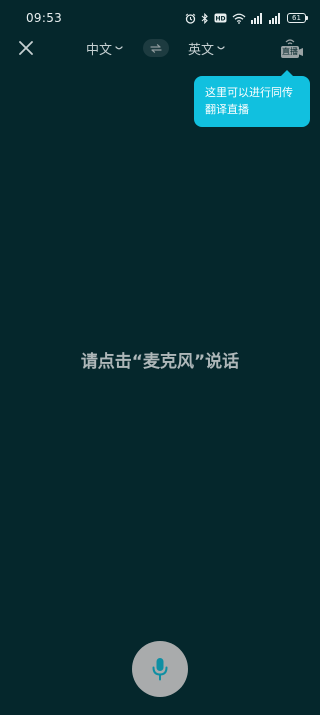 This screenshot has height=715, width=320. I want to click on target-language-label: 英文, so click(201, 50).